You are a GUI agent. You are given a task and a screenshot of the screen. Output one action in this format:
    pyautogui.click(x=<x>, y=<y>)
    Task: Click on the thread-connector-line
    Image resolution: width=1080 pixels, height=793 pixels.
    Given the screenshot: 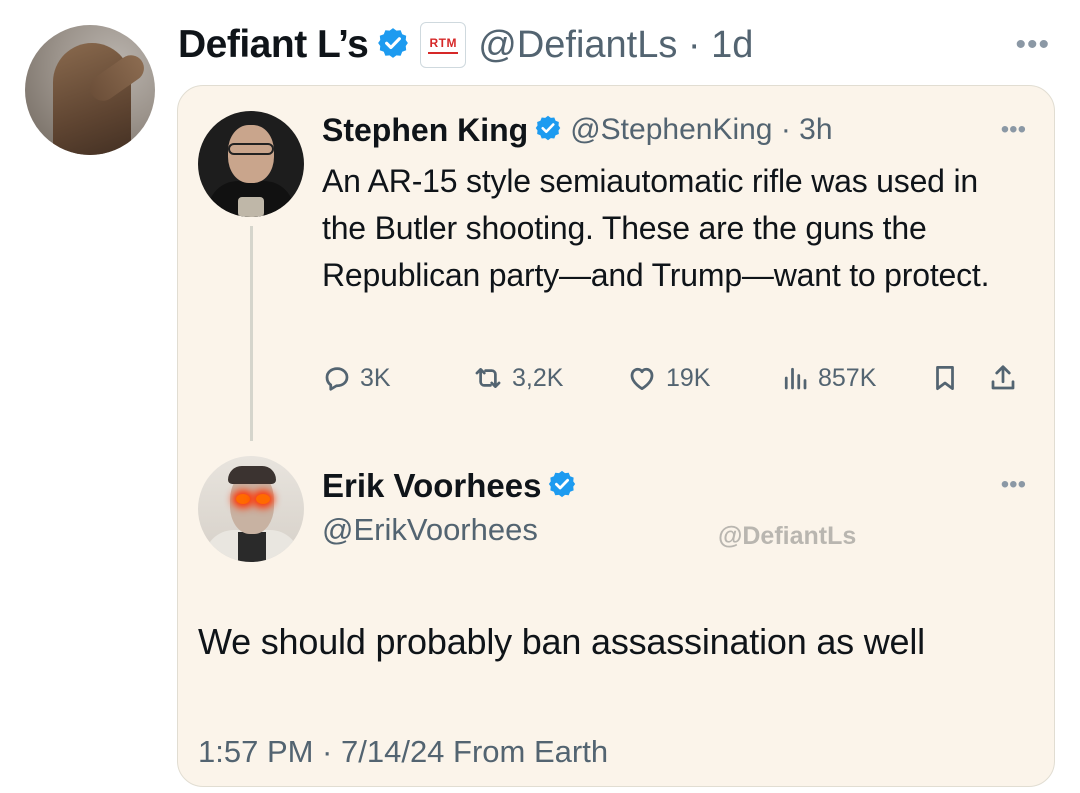 What is the action you would take?
    pyautogui.click(x=251, y=333)
    